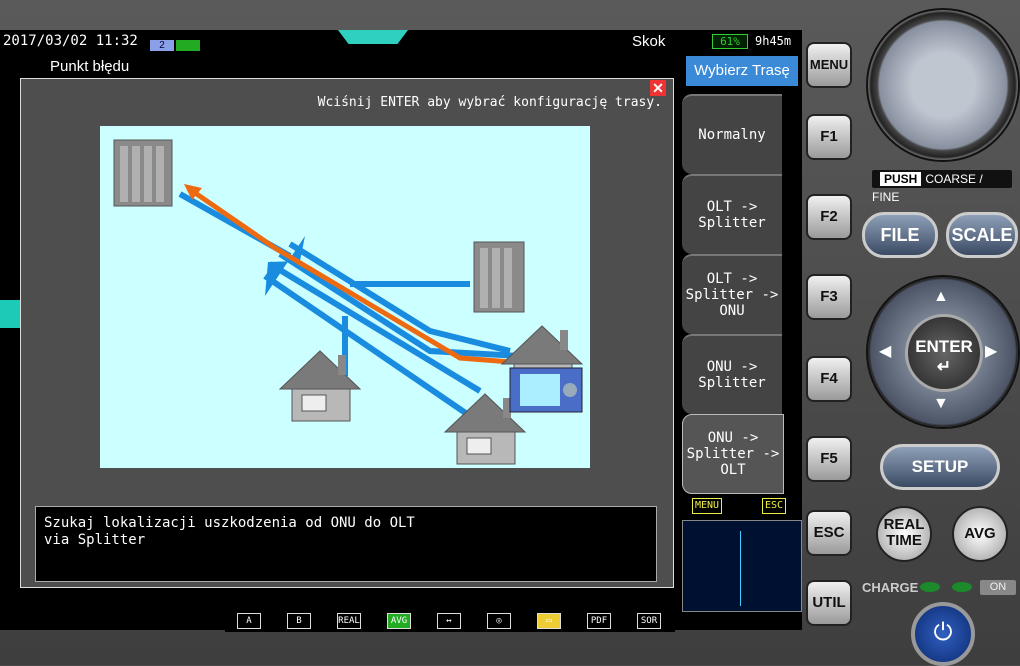 The width and height of the screenshot is (1020, 666). I want to click on olt-rack-icon, so click(143, 173).